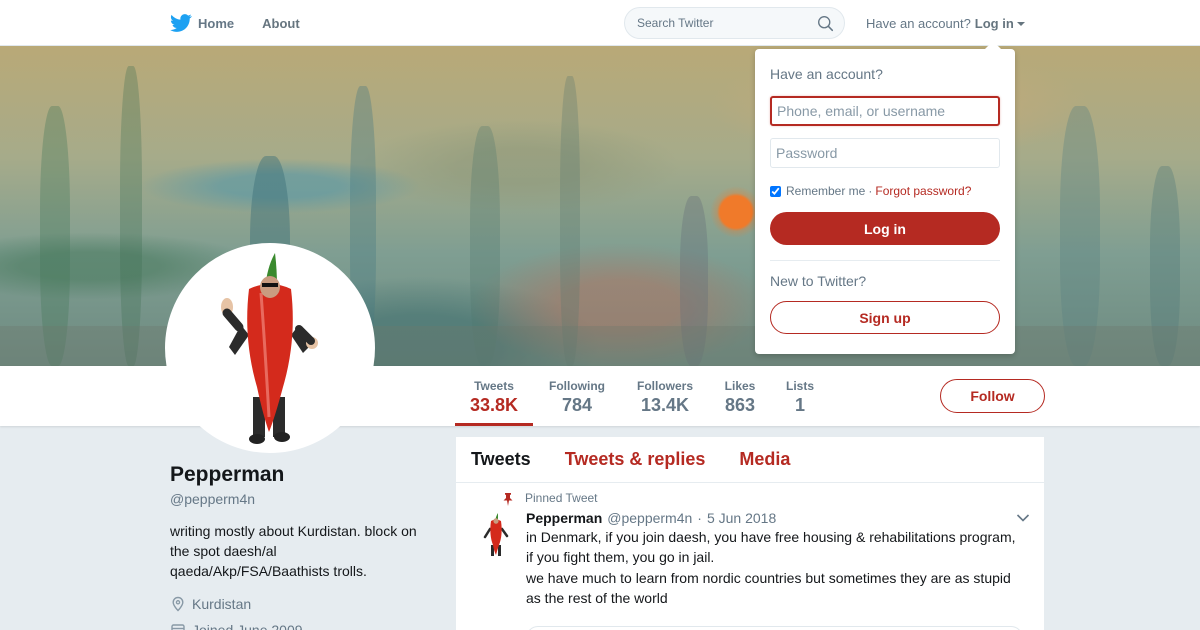 Image resolution: width=1200 pixels, height=630 pixels. Describe the element at coordinates (994, 23) in the screenshot. I see `login-dropdown-toggle: Log in` at that location.